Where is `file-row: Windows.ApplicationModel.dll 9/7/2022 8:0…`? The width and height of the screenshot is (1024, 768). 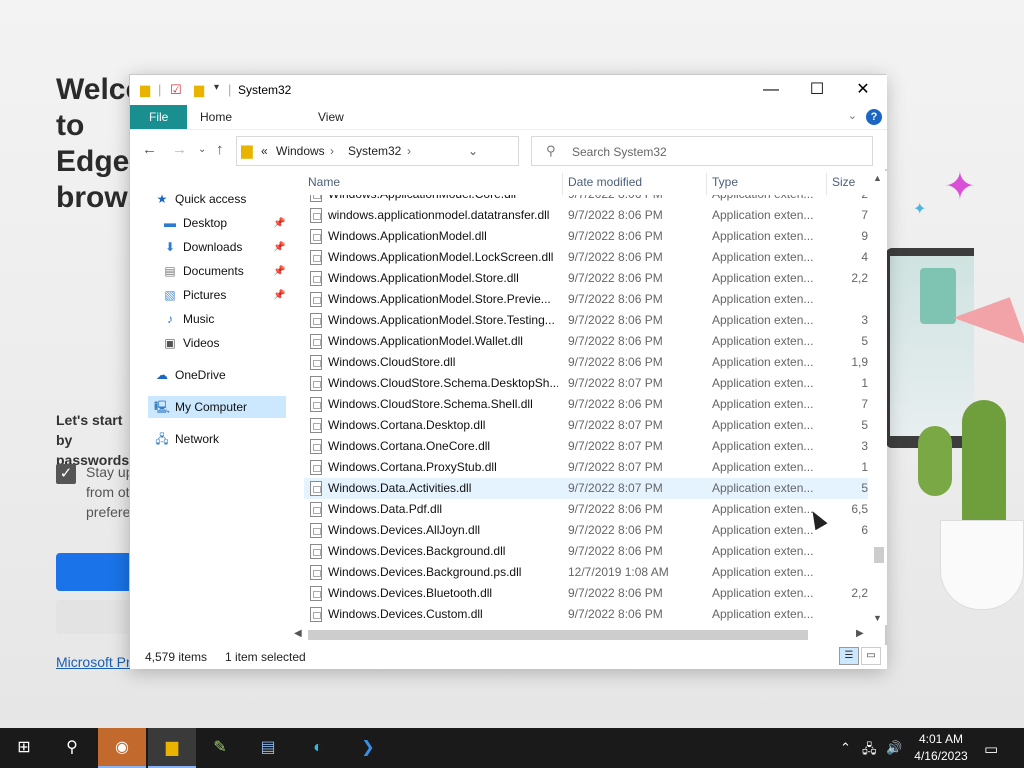
file-row: Windows.ApplicationModel.dll 9/7/2022 8:0… is located at coordinates (586, 236).